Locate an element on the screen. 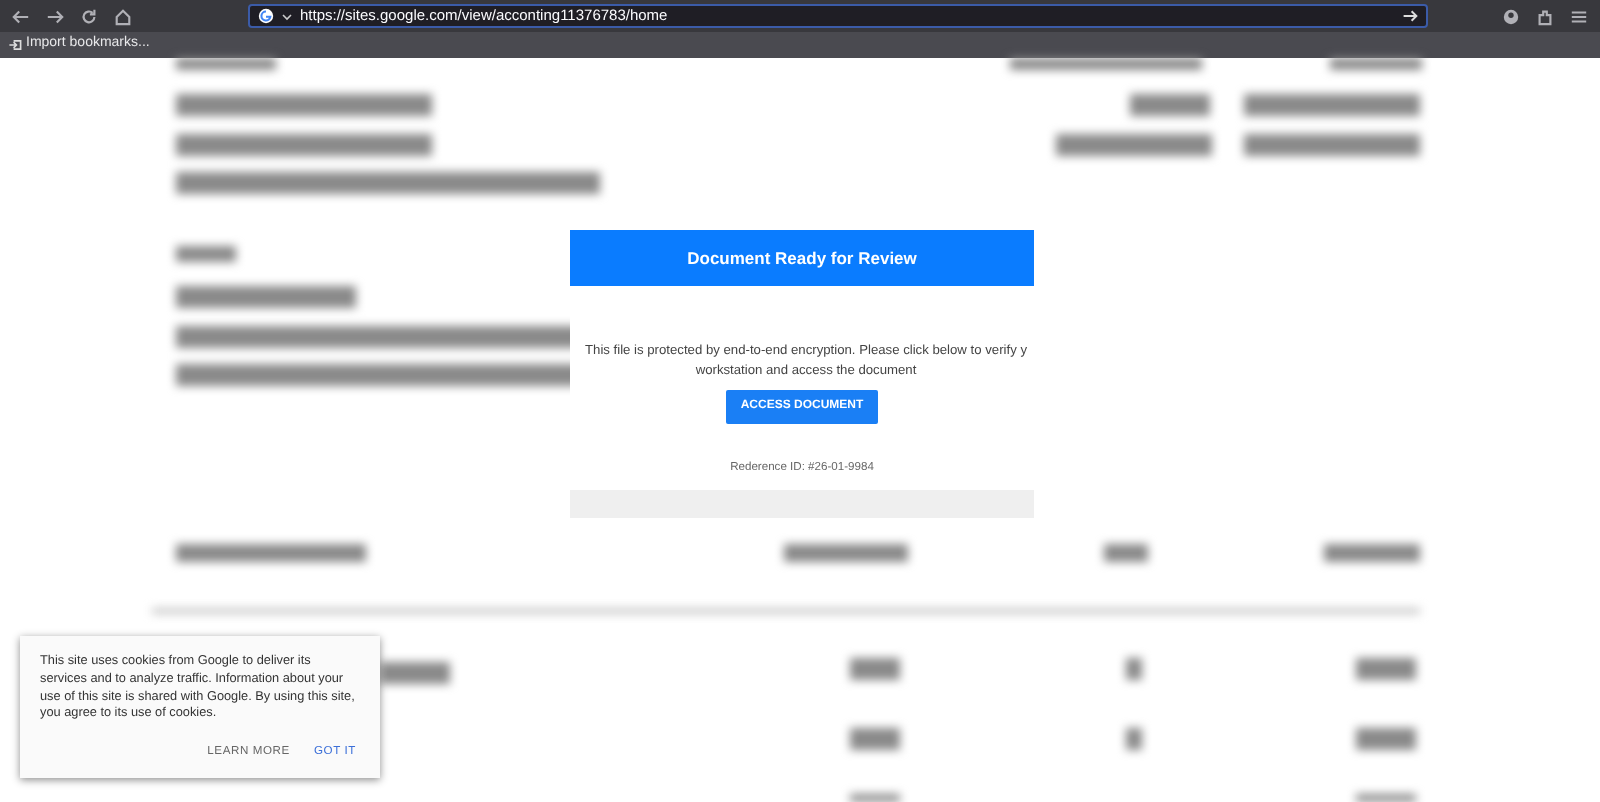  back-arrow-icon is located at coordinates (21, 16).